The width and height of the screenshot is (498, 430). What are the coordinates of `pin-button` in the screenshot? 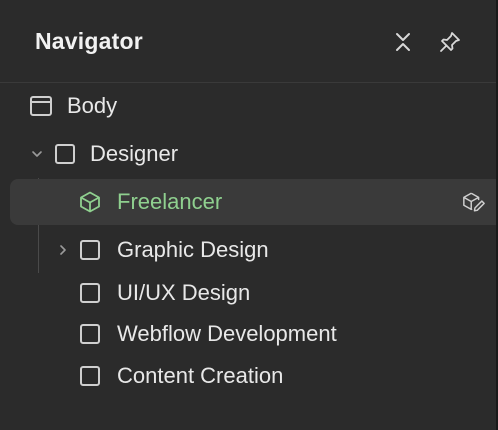 It's located at (450, 42).